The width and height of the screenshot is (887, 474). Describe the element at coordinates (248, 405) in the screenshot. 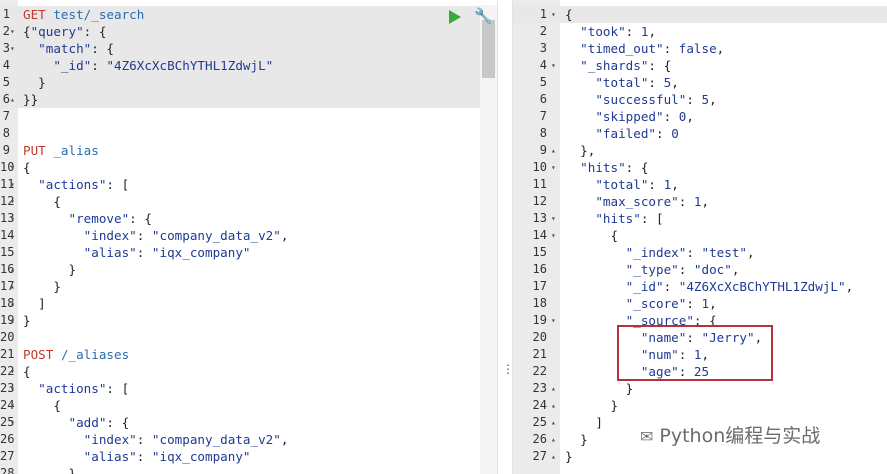

I see `code-line: 24 ▾ {` at that location.